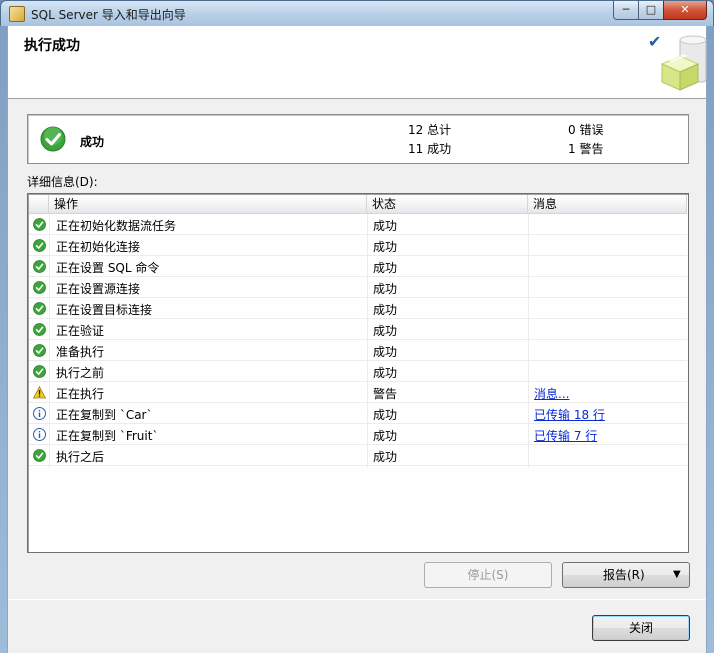 This screenshot has width=714, height=653. What do you see at coordinates (565, 435) in the screenshot?
I see `row-message-link: 已传输 7 行` at bounding box center [565, 435].